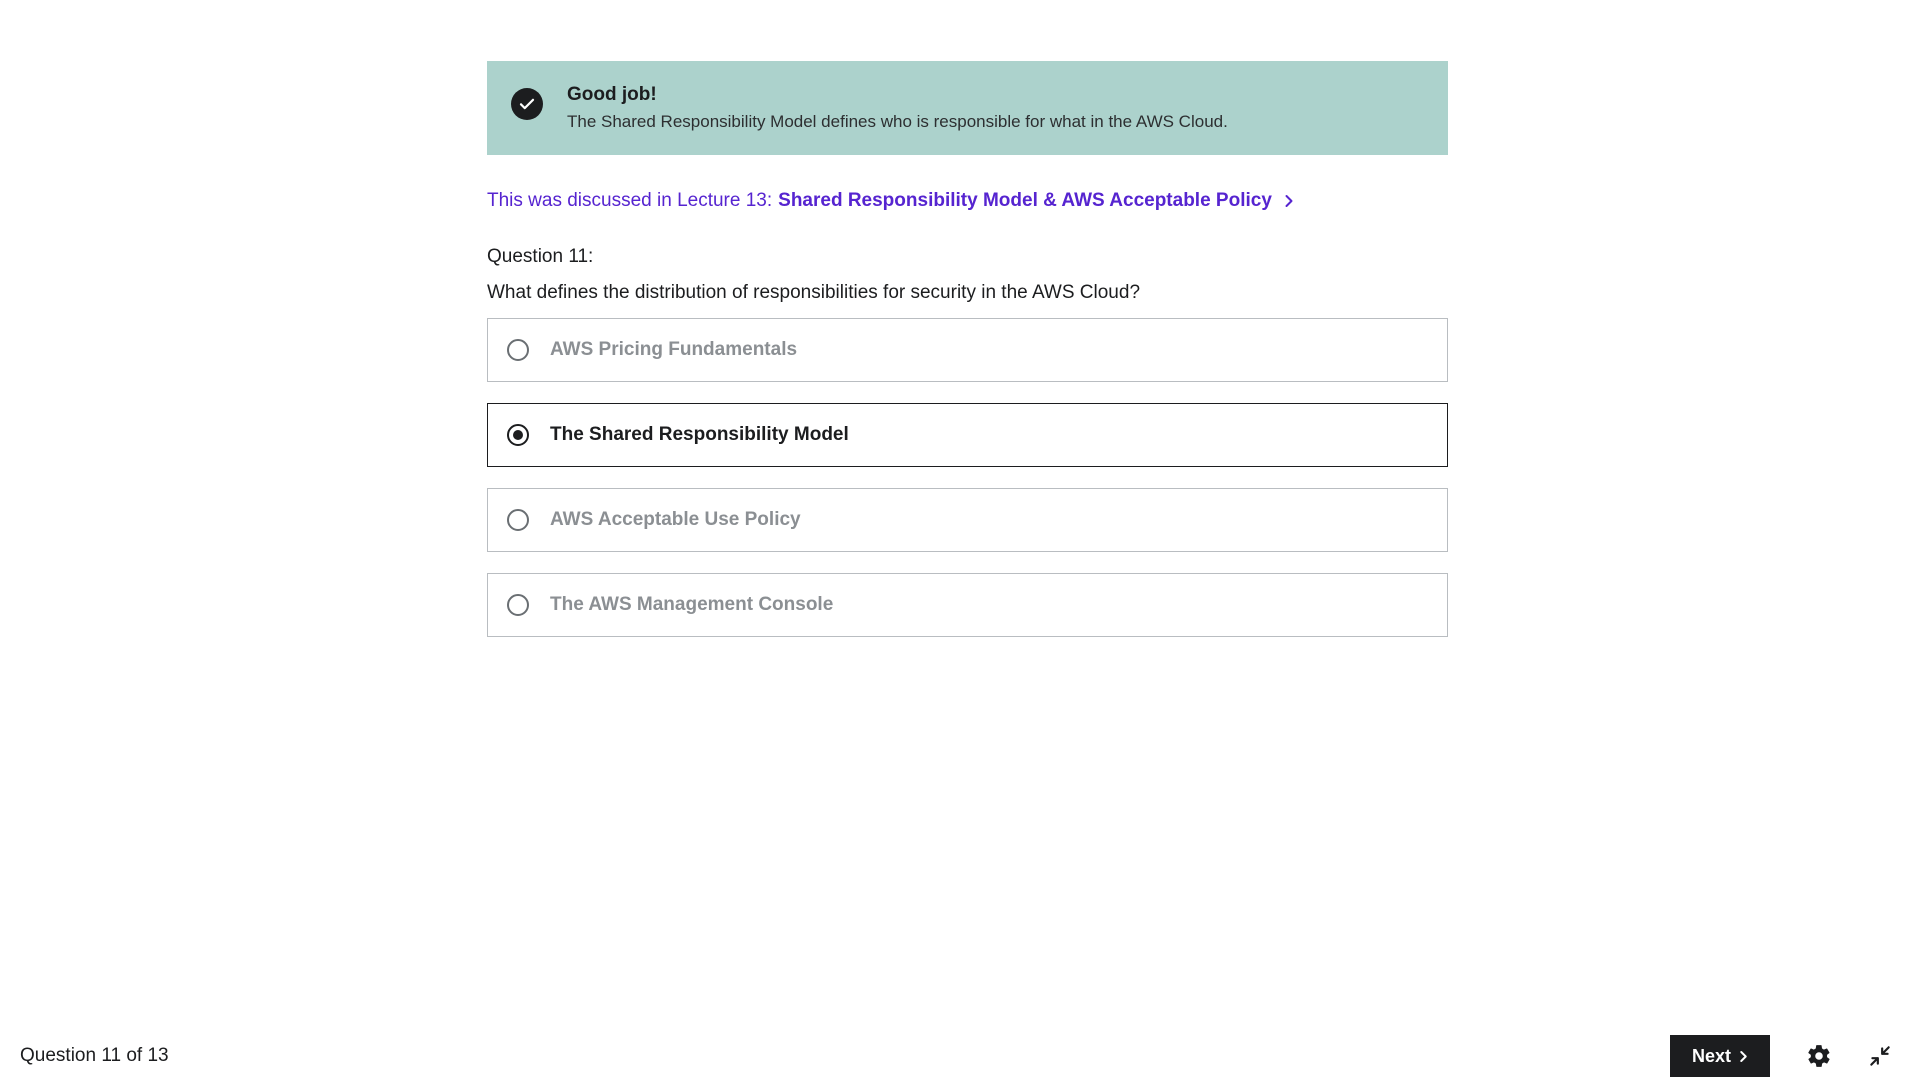 This screenshot has height=1080, width=1920. Describe the element at coordinates (675, 519) in the screenshot. I see `answer-label: AWS Acceptable Use Policy` at that location.